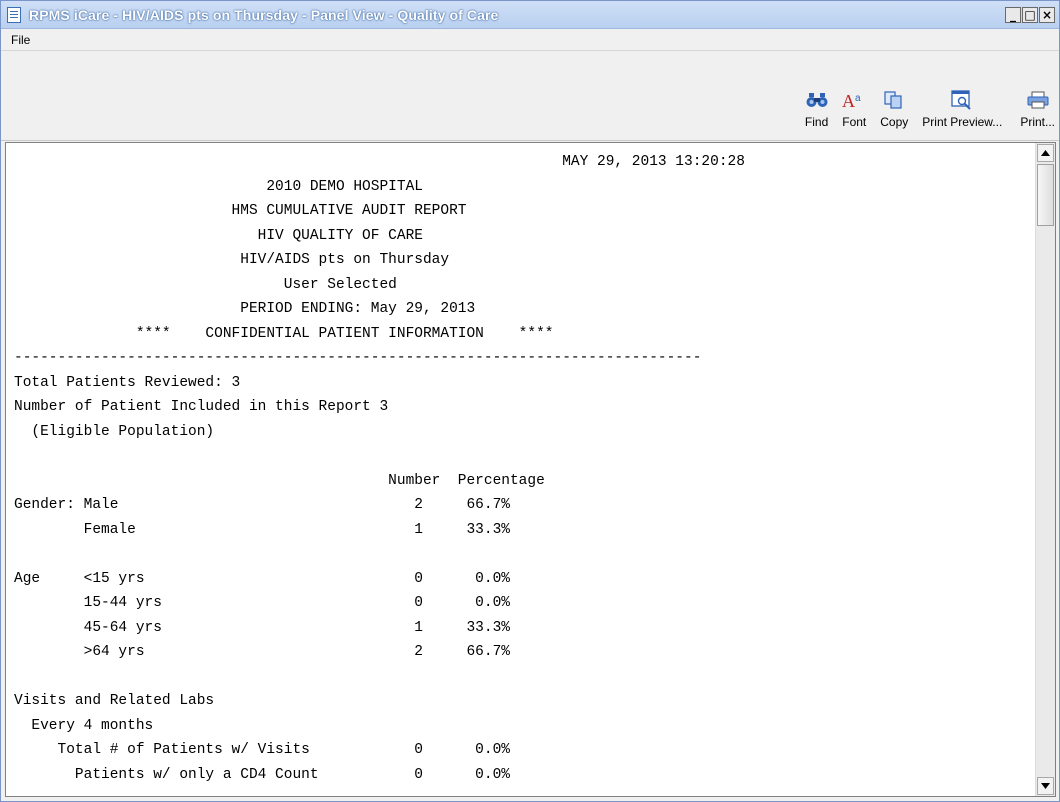  I want to click on menu-file: File, so click(20, 40).